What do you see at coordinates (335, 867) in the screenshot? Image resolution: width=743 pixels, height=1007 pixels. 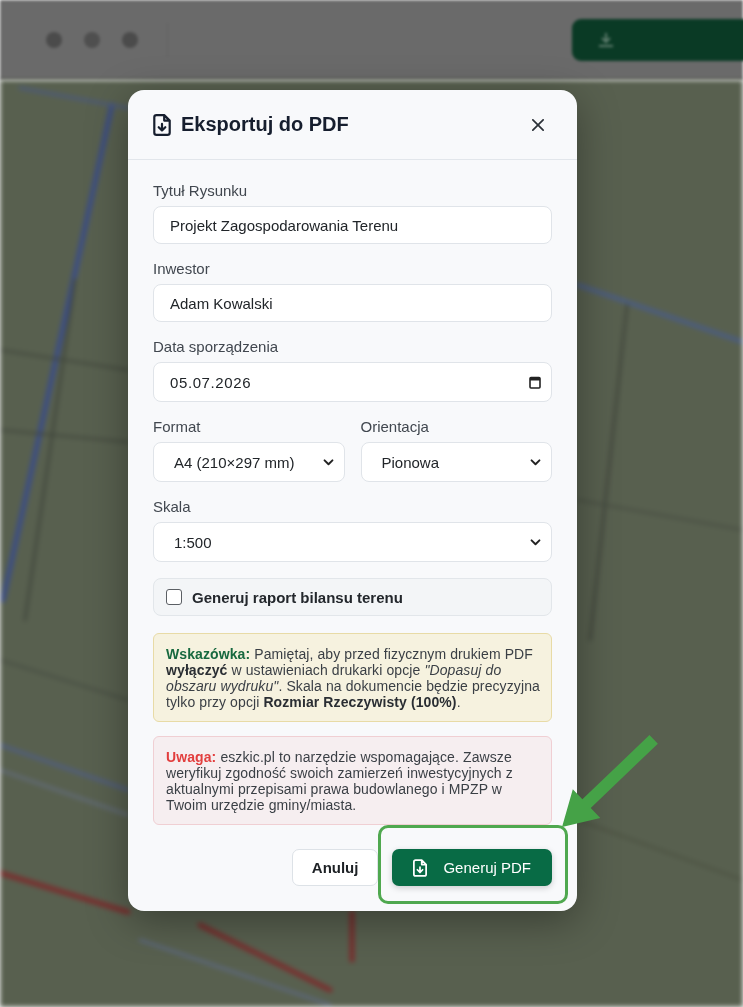 I see `cancel-button: Anuluj` at bounding box center [335, 867].